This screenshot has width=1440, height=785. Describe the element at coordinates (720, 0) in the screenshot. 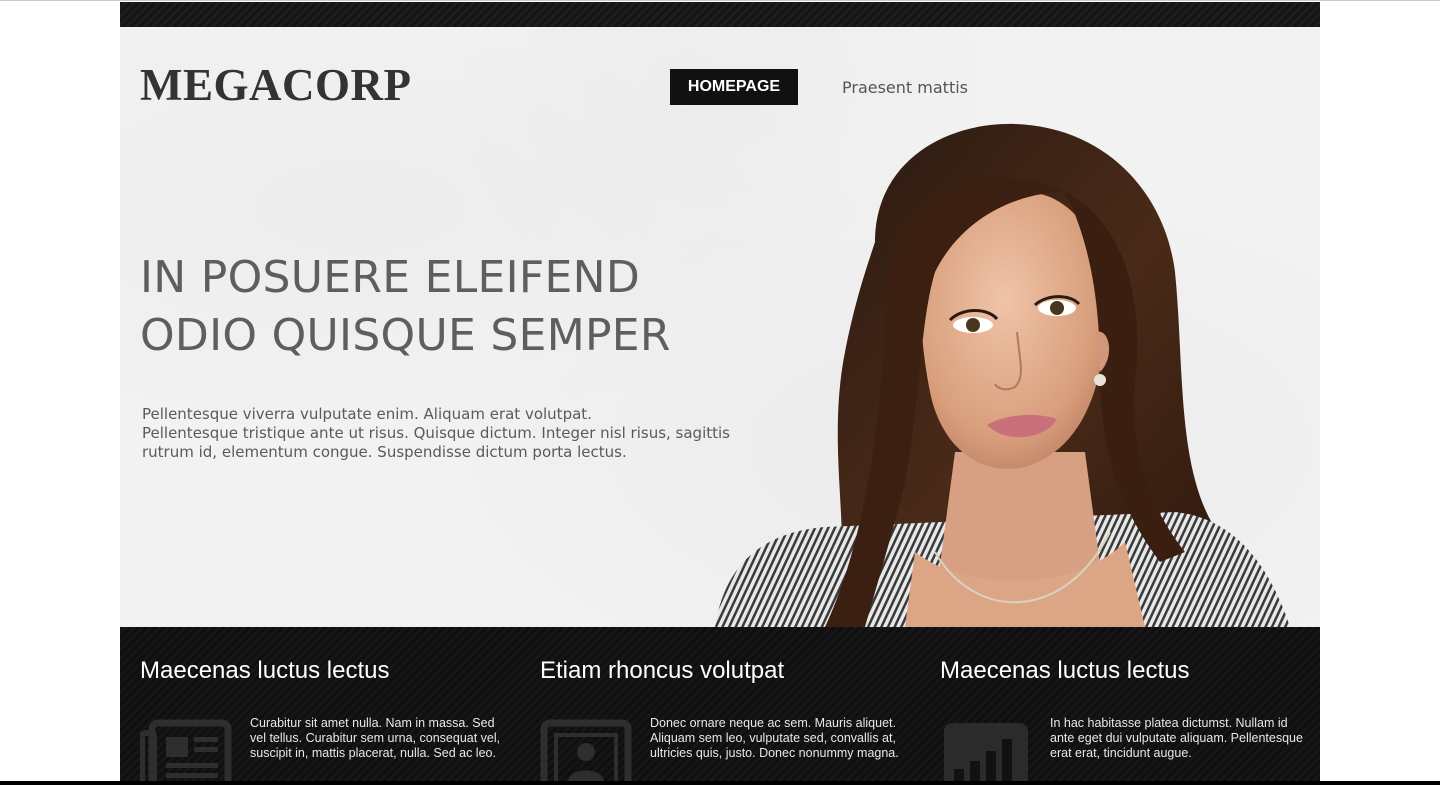

I see `window-top-border` at that location.